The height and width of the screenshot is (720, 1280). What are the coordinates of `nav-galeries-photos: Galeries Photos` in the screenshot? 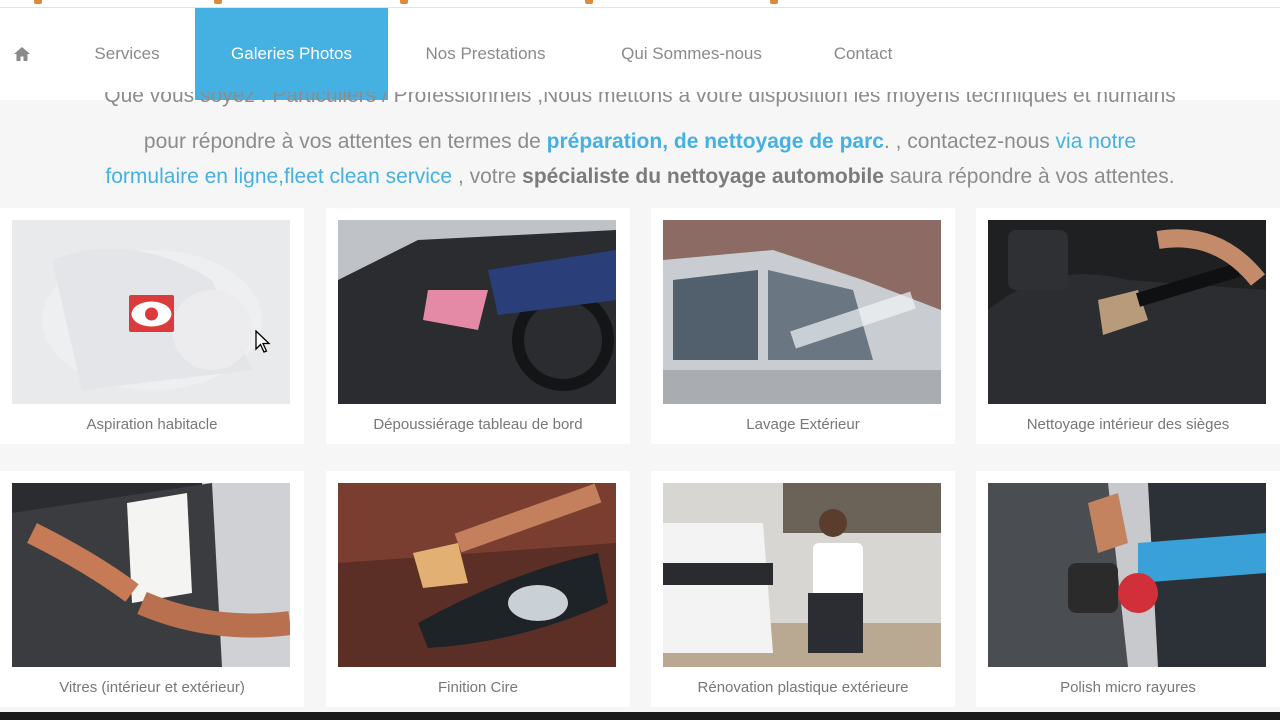 It's located at (291, 54).